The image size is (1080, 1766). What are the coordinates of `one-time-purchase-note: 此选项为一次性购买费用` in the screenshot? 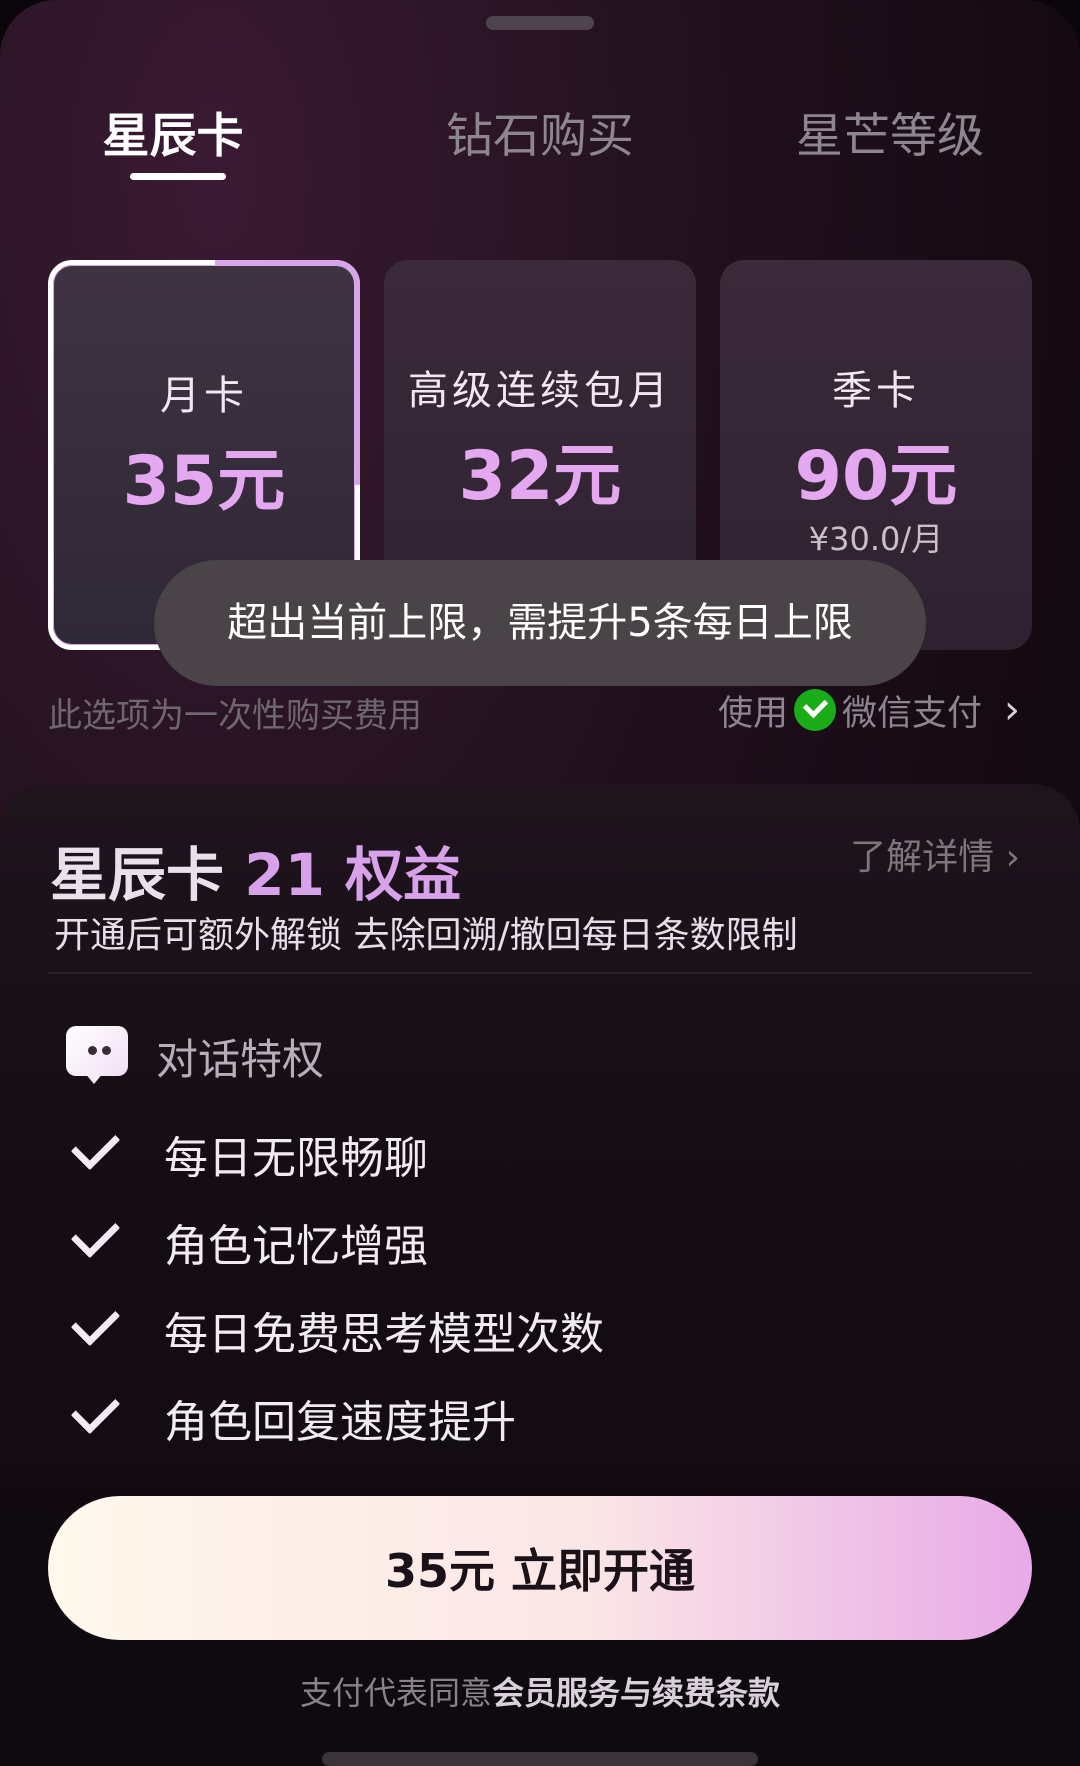 It's located at (235, 716).